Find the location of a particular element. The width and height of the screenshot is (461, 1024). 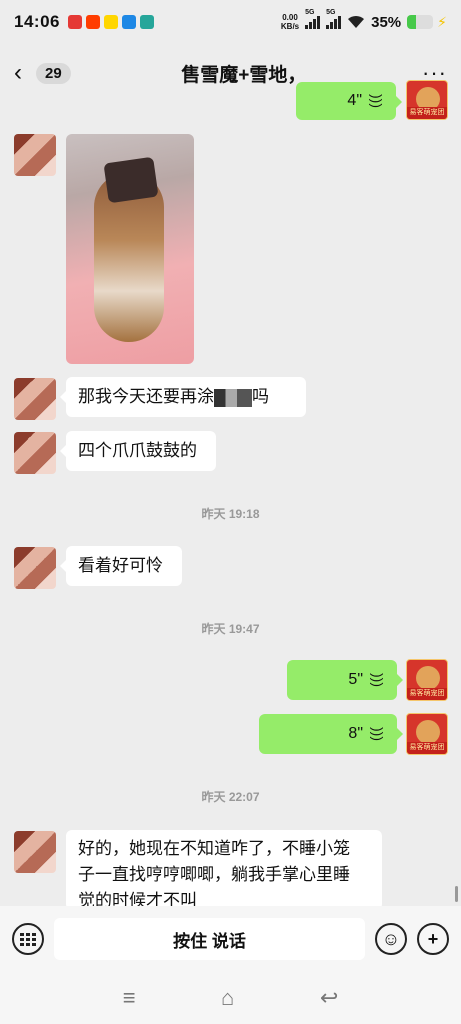

battery-percent: 35% is located at coordinates (386, 22).